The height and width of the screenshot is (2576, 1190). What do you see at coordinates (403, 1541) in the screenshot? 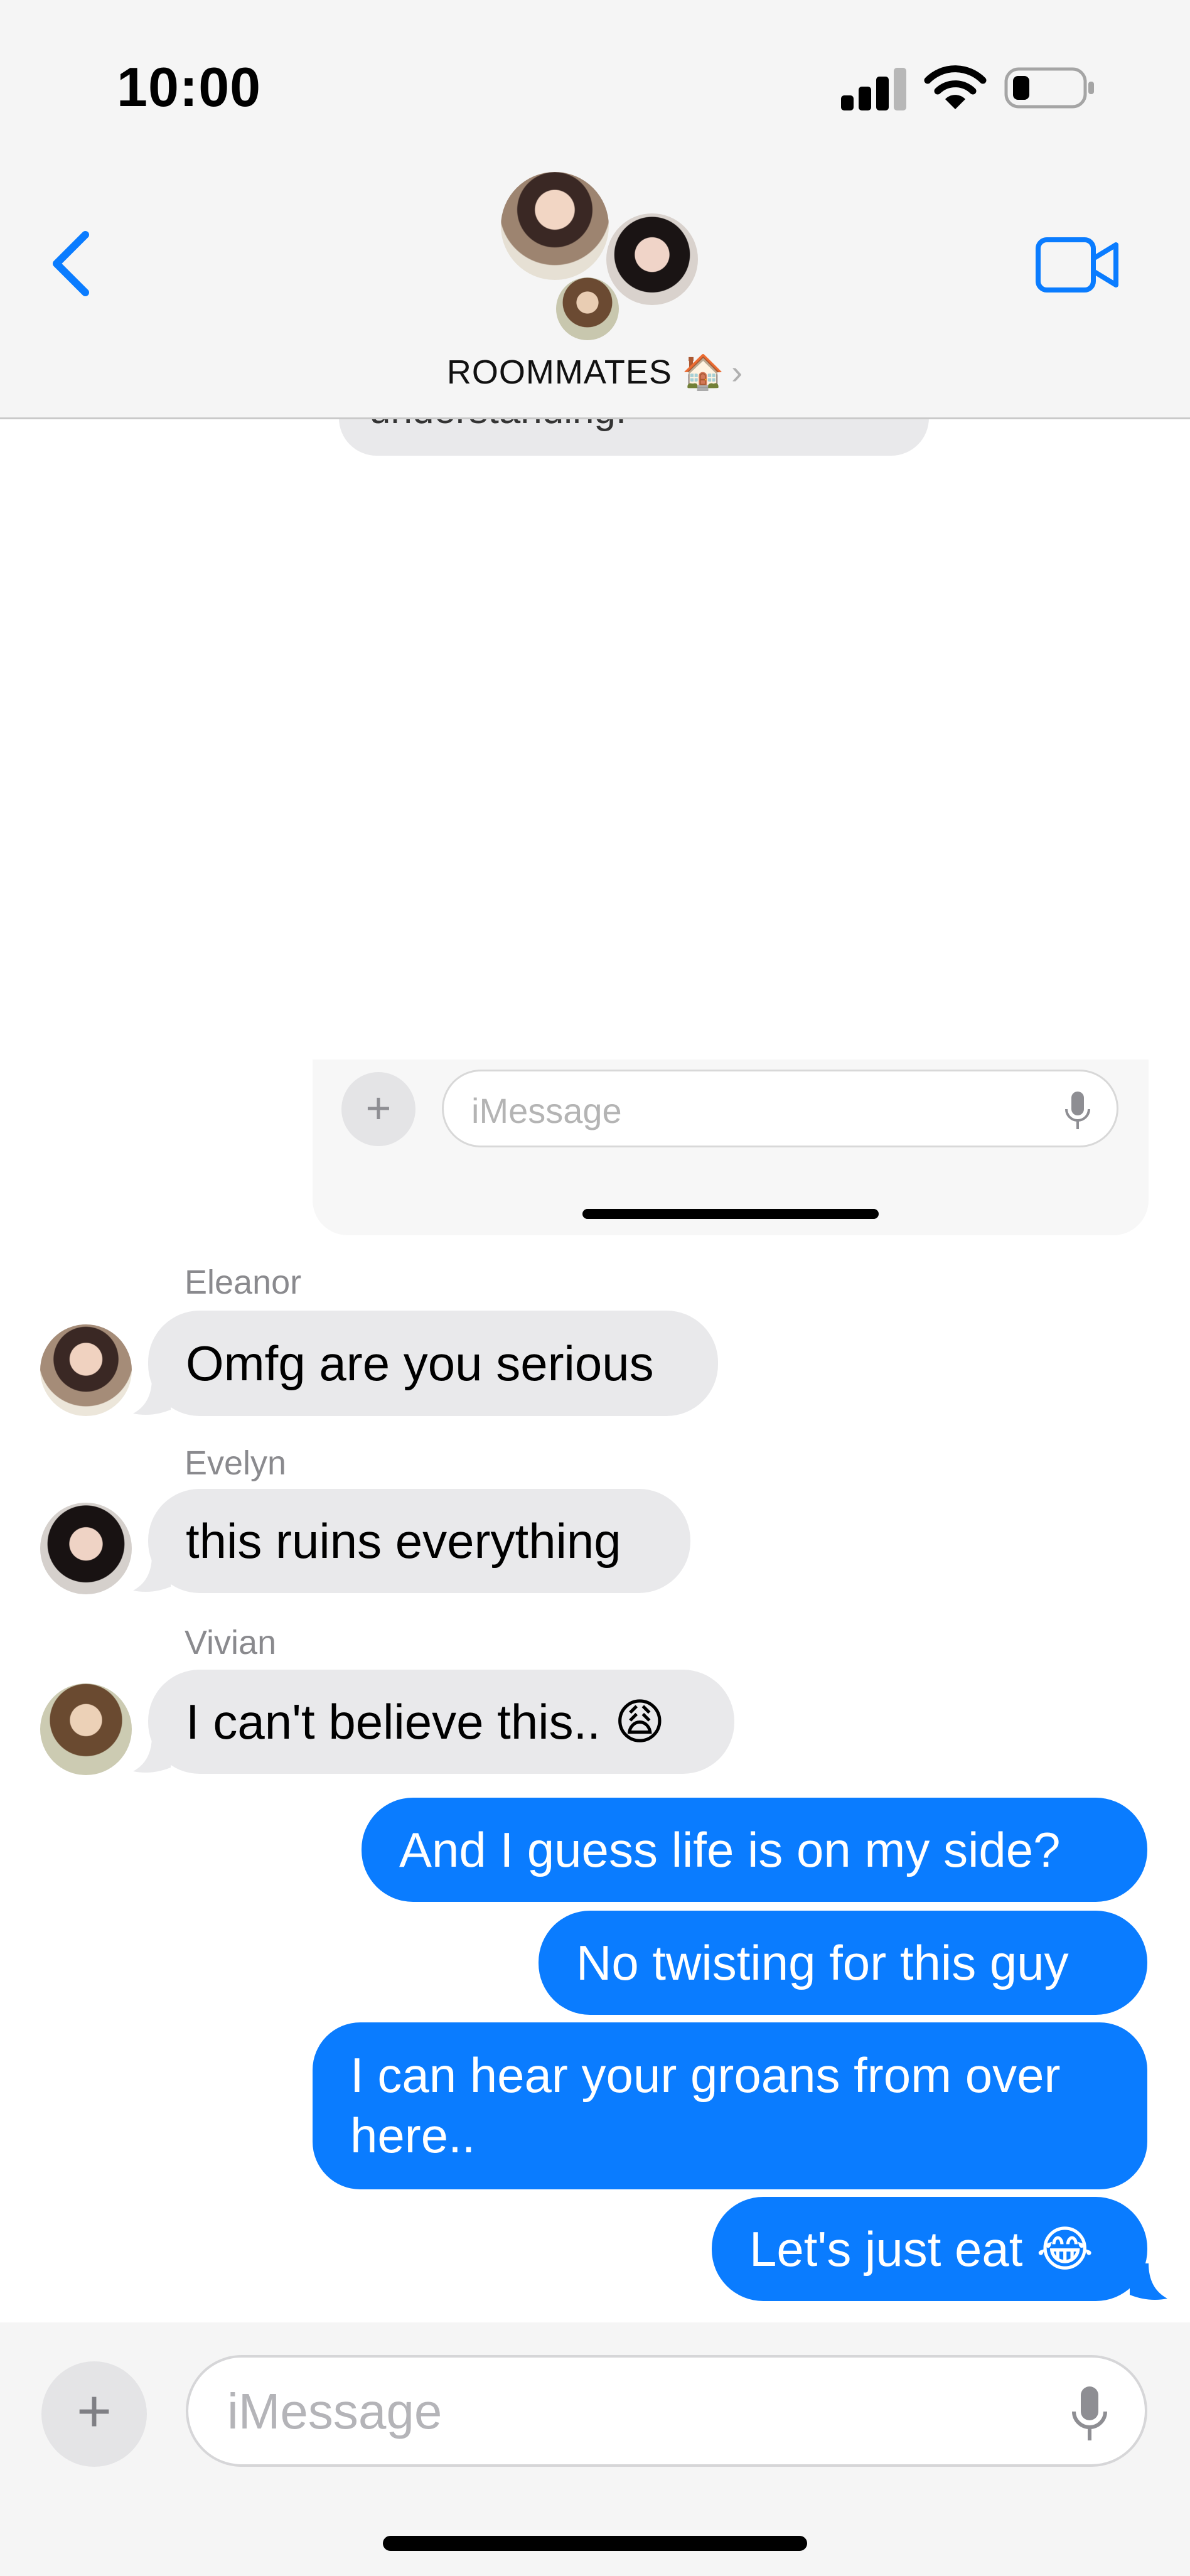
I see `message-text: this ruins everything` at bounding box center [403, 1541].